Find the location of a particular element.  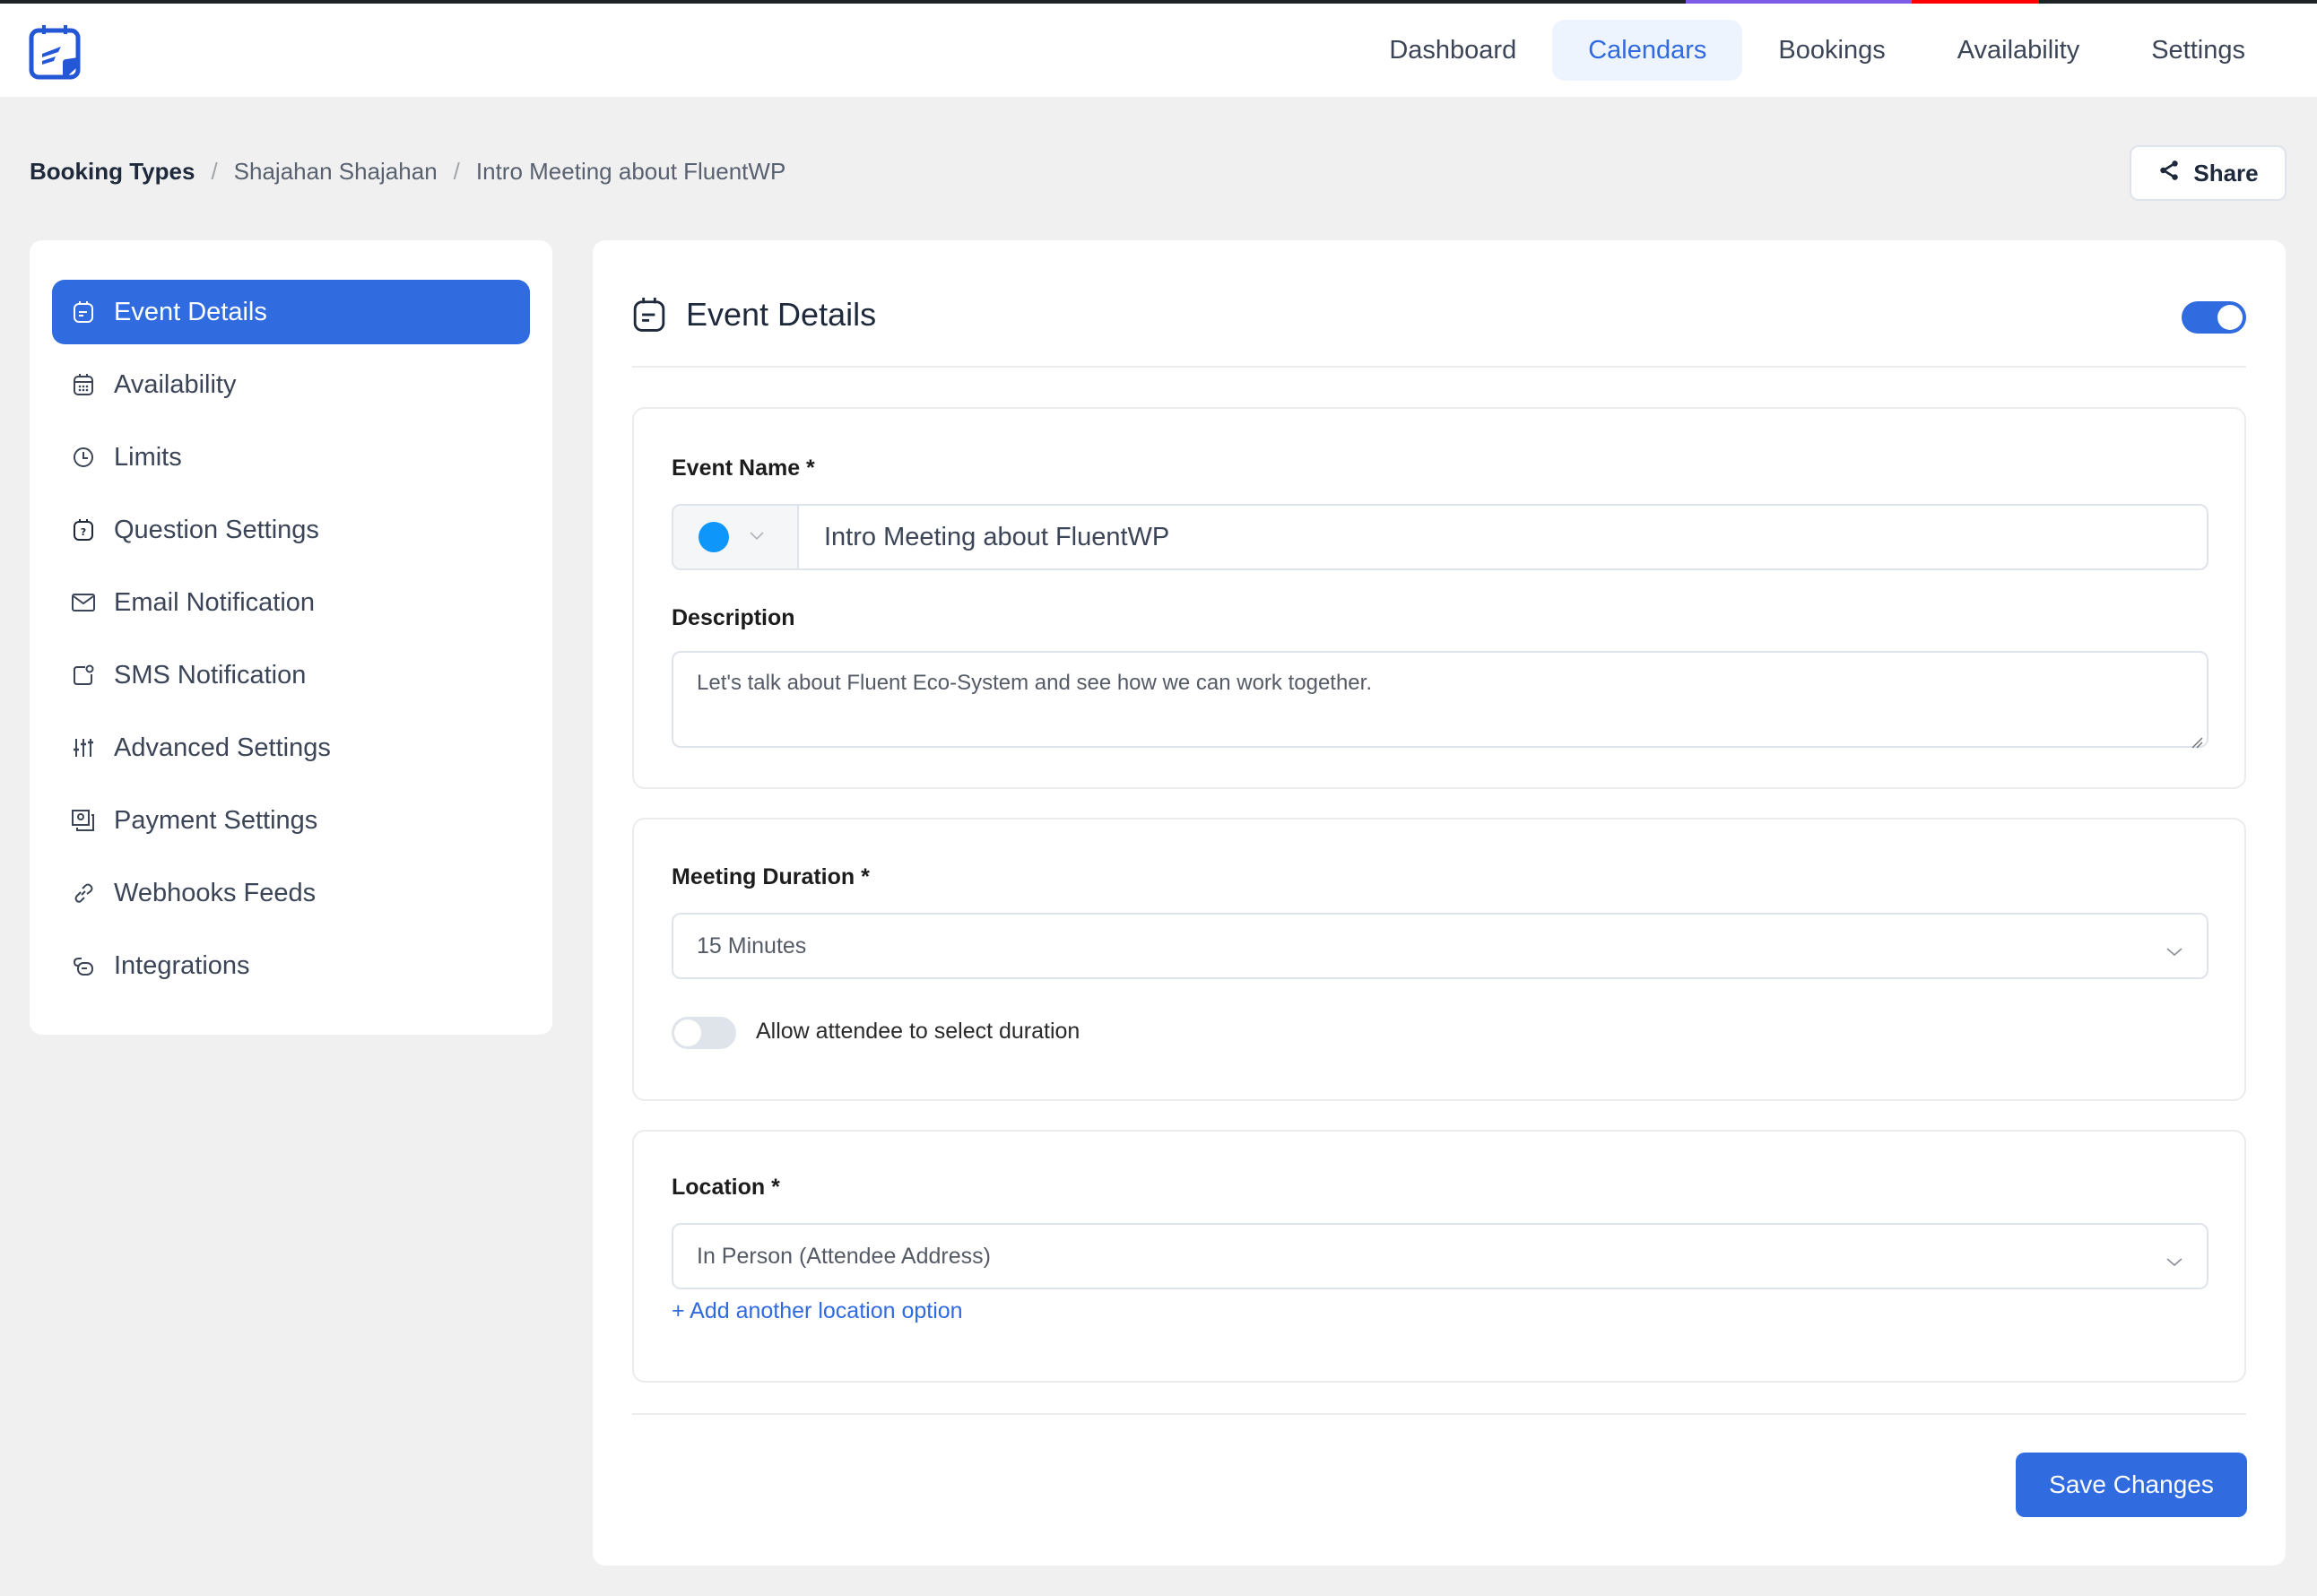

sidebar-item-email-notification: Email Notification is located at coordinates (291, 603).